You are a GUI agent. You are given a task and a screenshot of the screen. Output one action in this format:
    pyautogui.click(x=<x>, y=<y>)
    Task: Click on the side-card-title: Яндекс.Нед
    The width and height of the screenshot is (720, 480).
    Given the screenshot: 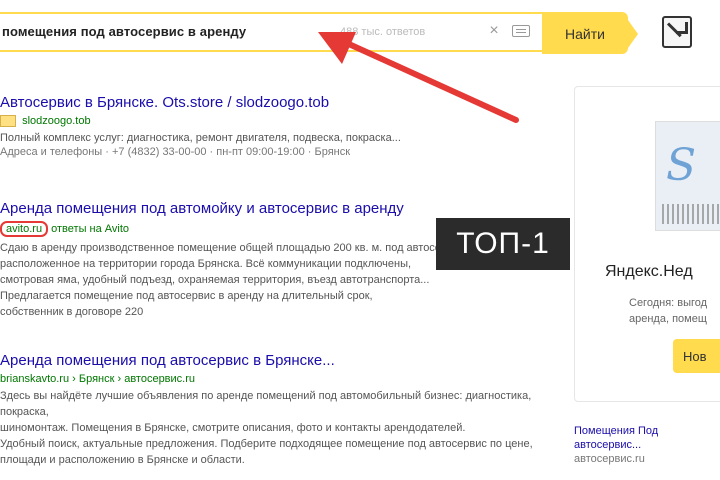 What is the action you would take?
    pyautogui.click(x=649, y=271)
    